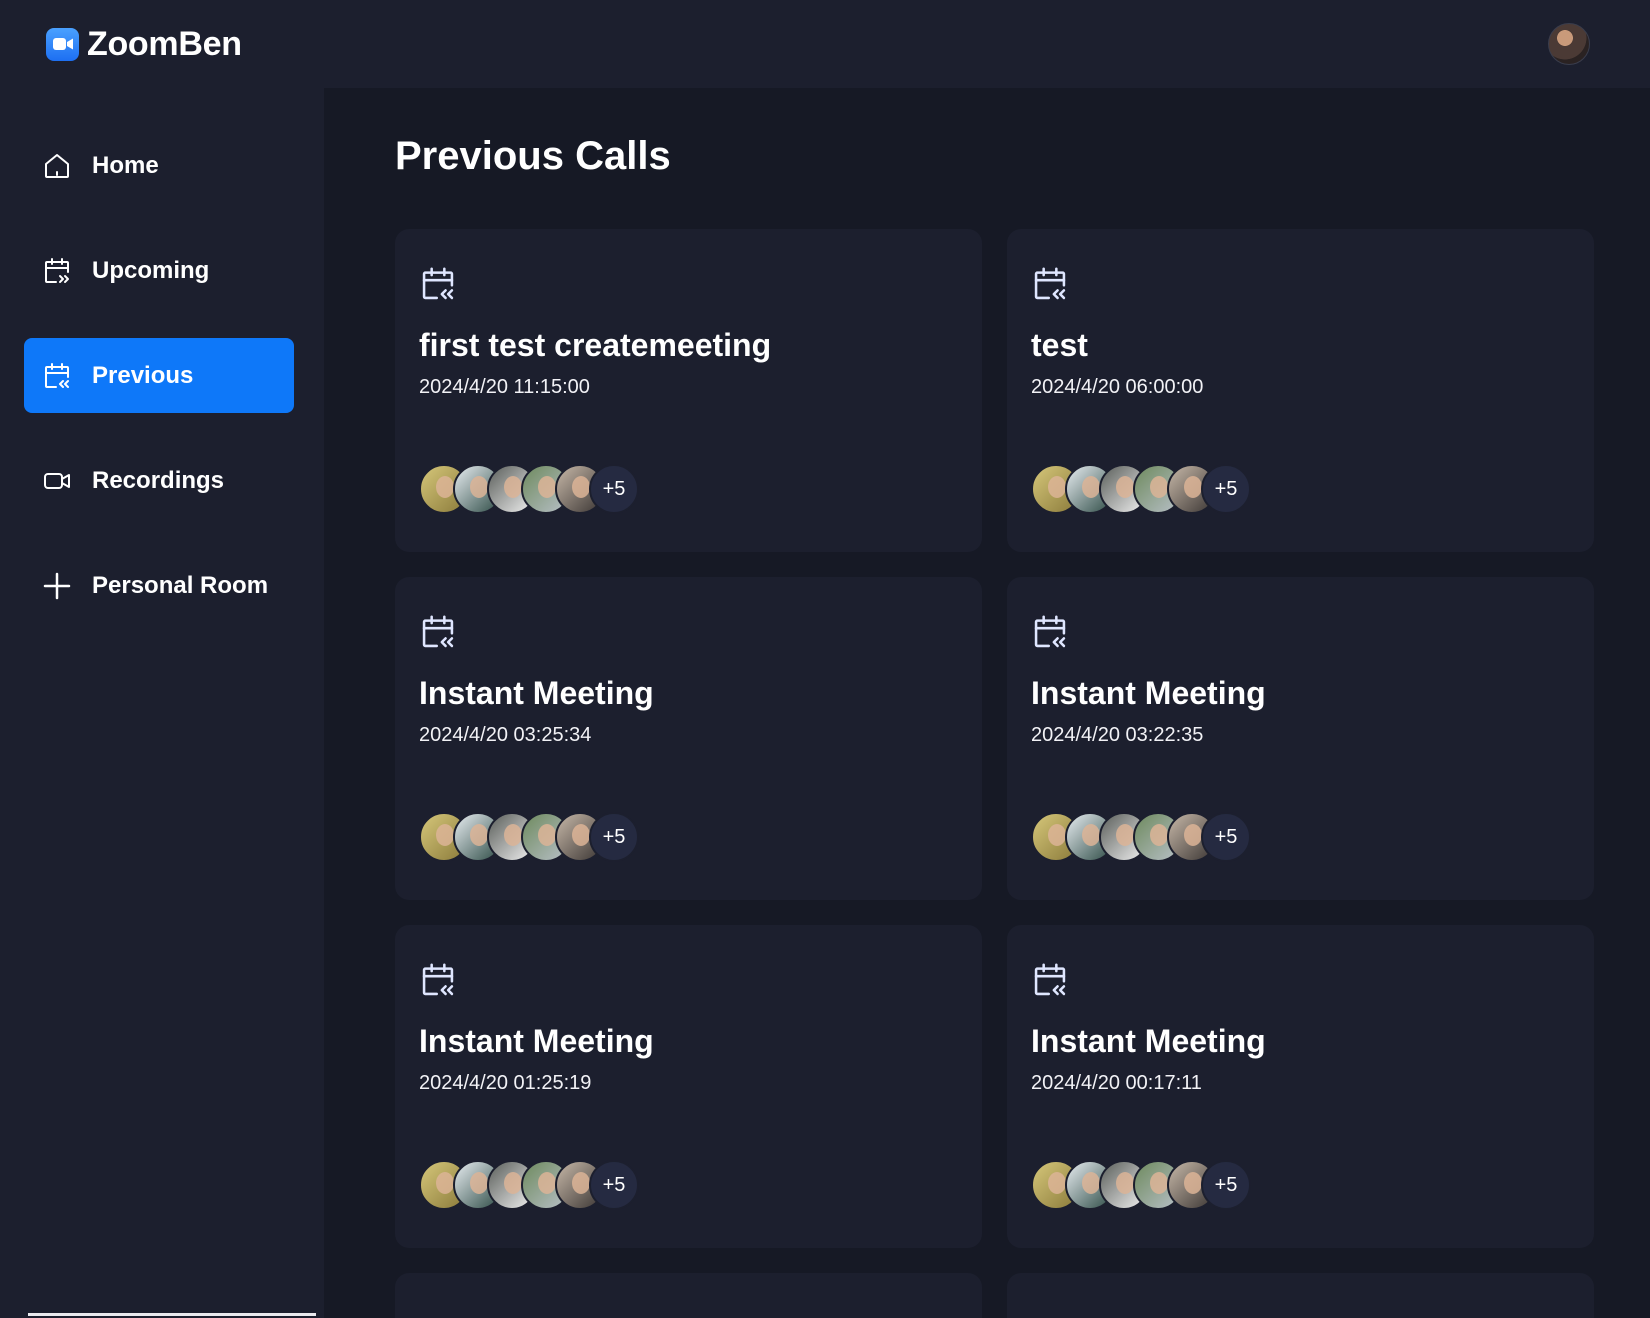 Image resolution: width=1650 pixels, height=1318 pixels. I want to click on call-card: Instant Meeting 2024/4/20 03:22:35 +5, so click(1300, 738).